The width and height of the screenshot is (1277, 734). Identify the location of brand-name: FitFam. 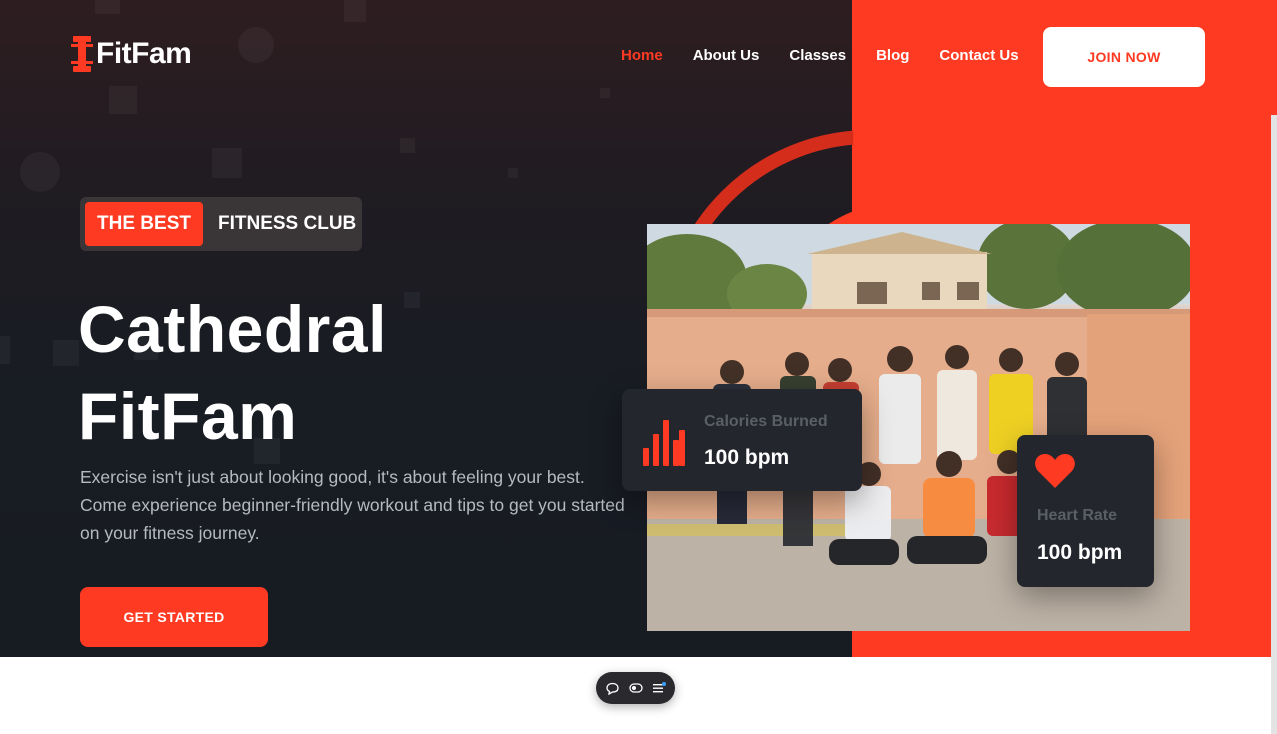
(144, 53).